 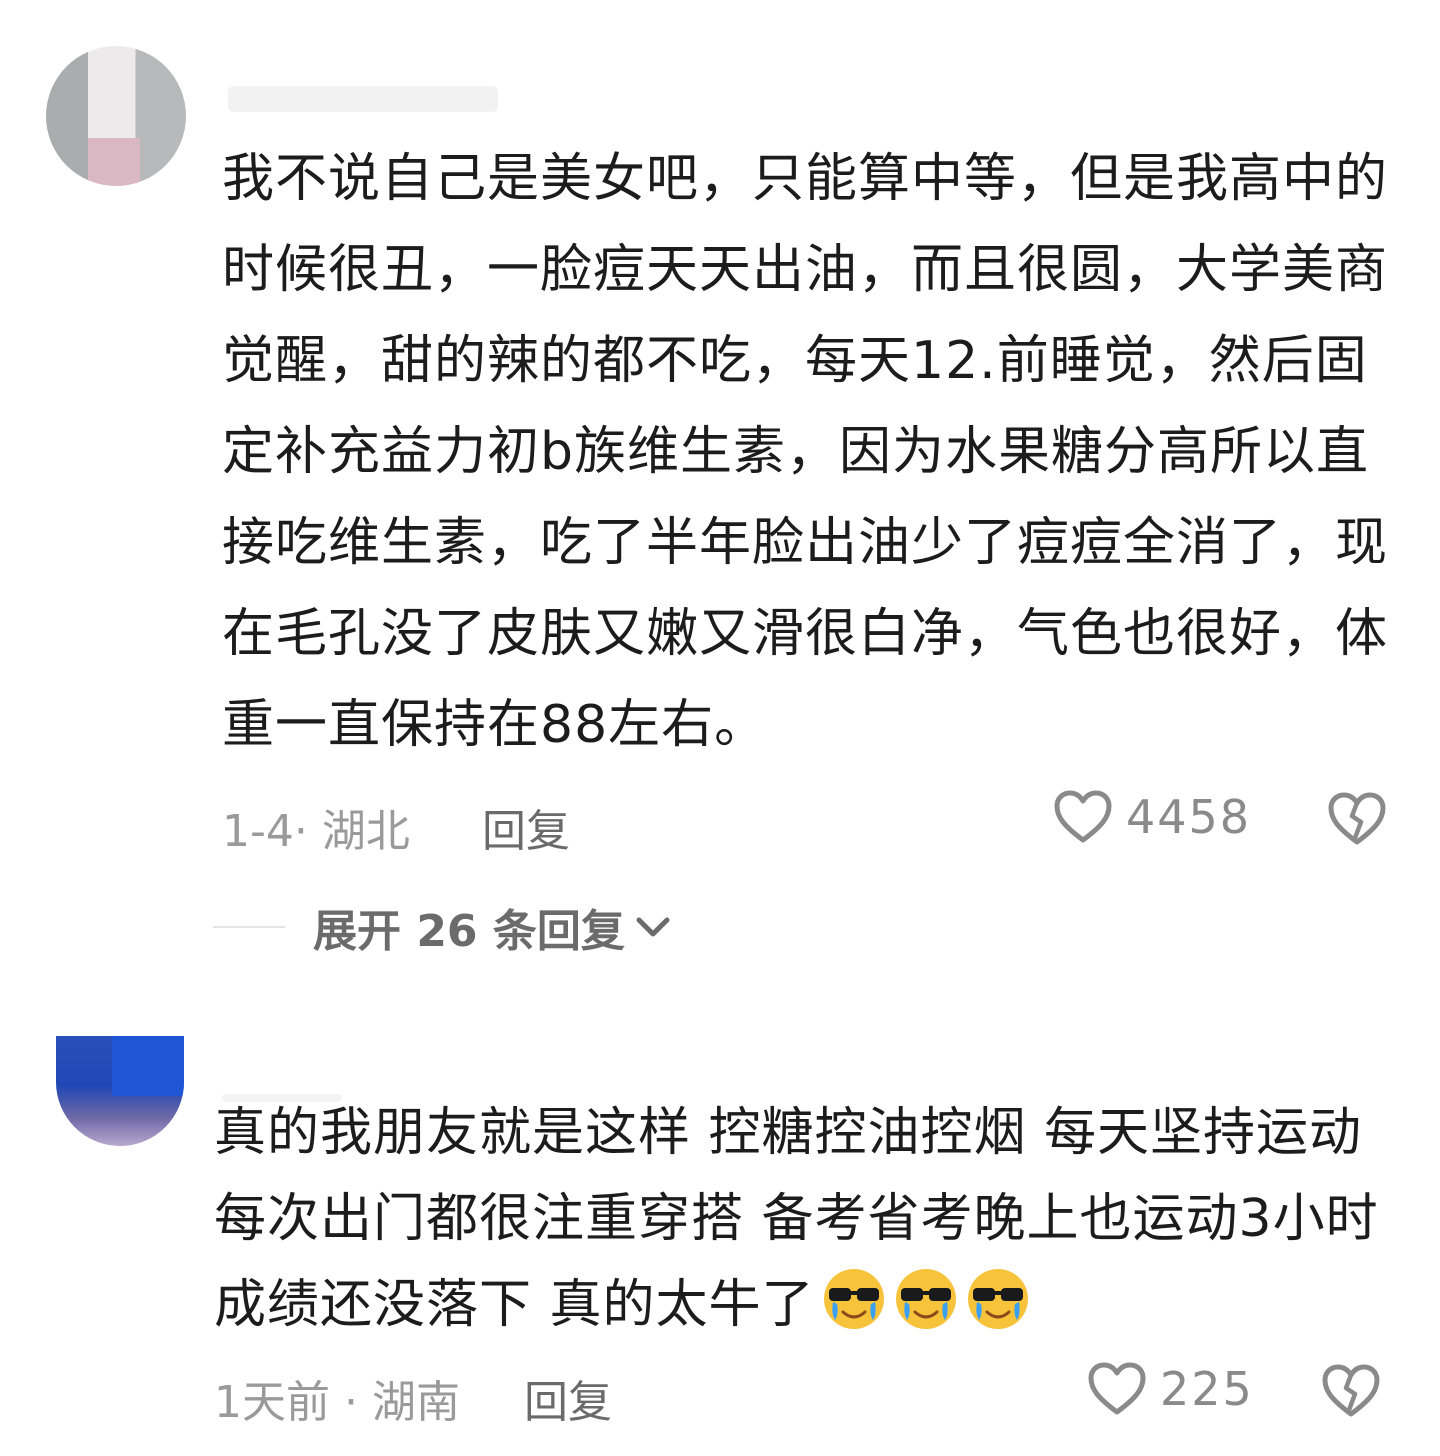 I want to click on chevron-down-icon, so click(x=653, y=927).